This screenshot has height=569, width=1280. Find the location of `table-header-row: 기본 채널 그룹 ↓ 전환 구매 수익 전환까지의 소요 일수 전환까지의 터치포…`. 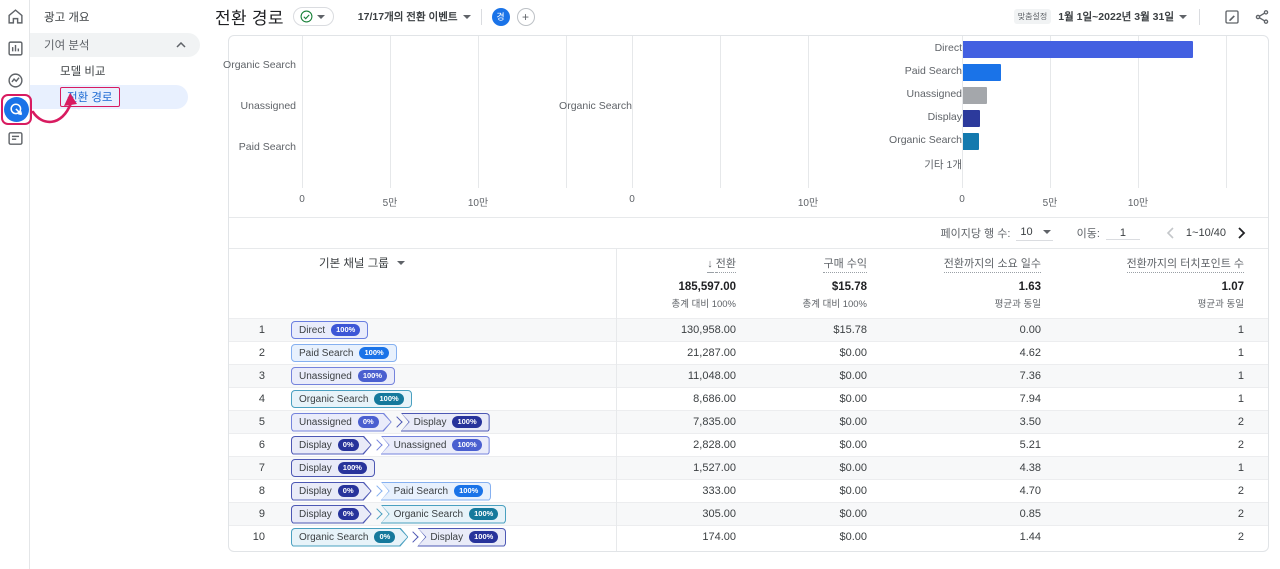

table-header-row: 기본 채널 그룹 ↓ 전환 구매 수익 전환까지의 소요 일수 전환까지의 터치포… is located at coordinates (748, 263).